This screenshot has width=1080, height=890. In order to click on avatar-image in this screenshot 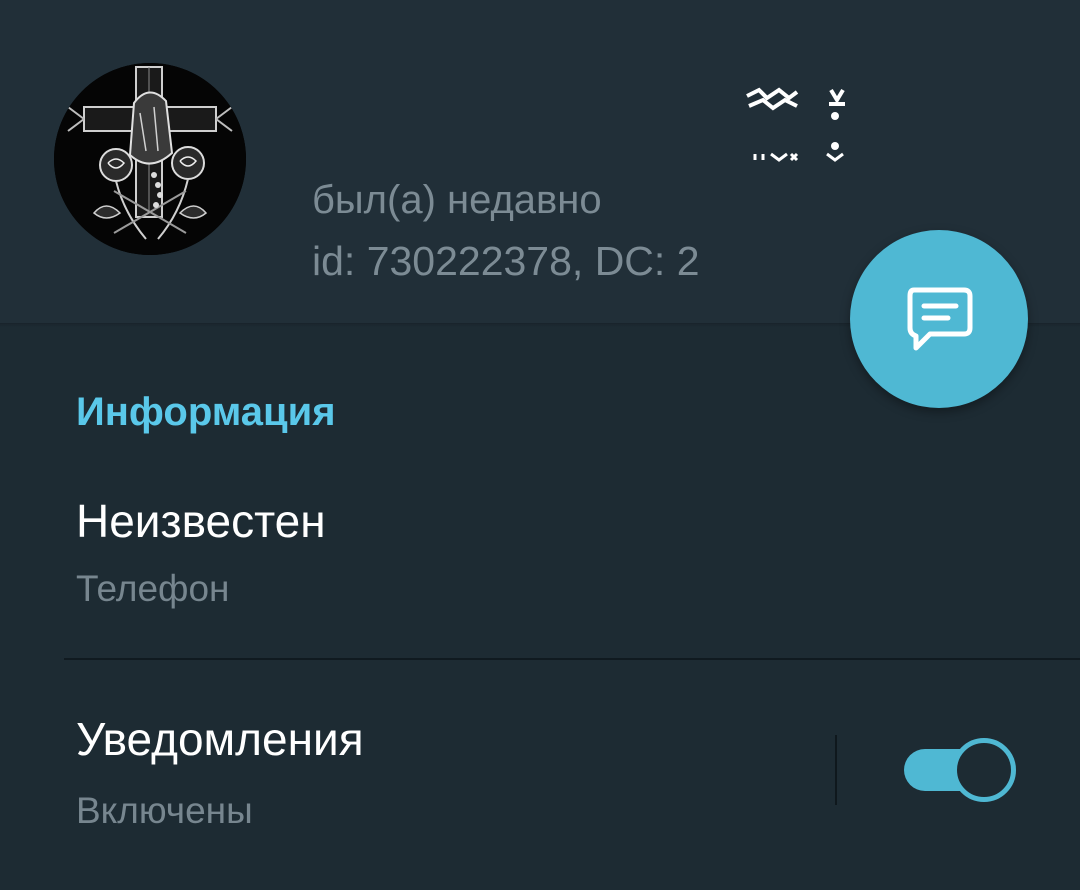, I will do `click(150, 159)`.